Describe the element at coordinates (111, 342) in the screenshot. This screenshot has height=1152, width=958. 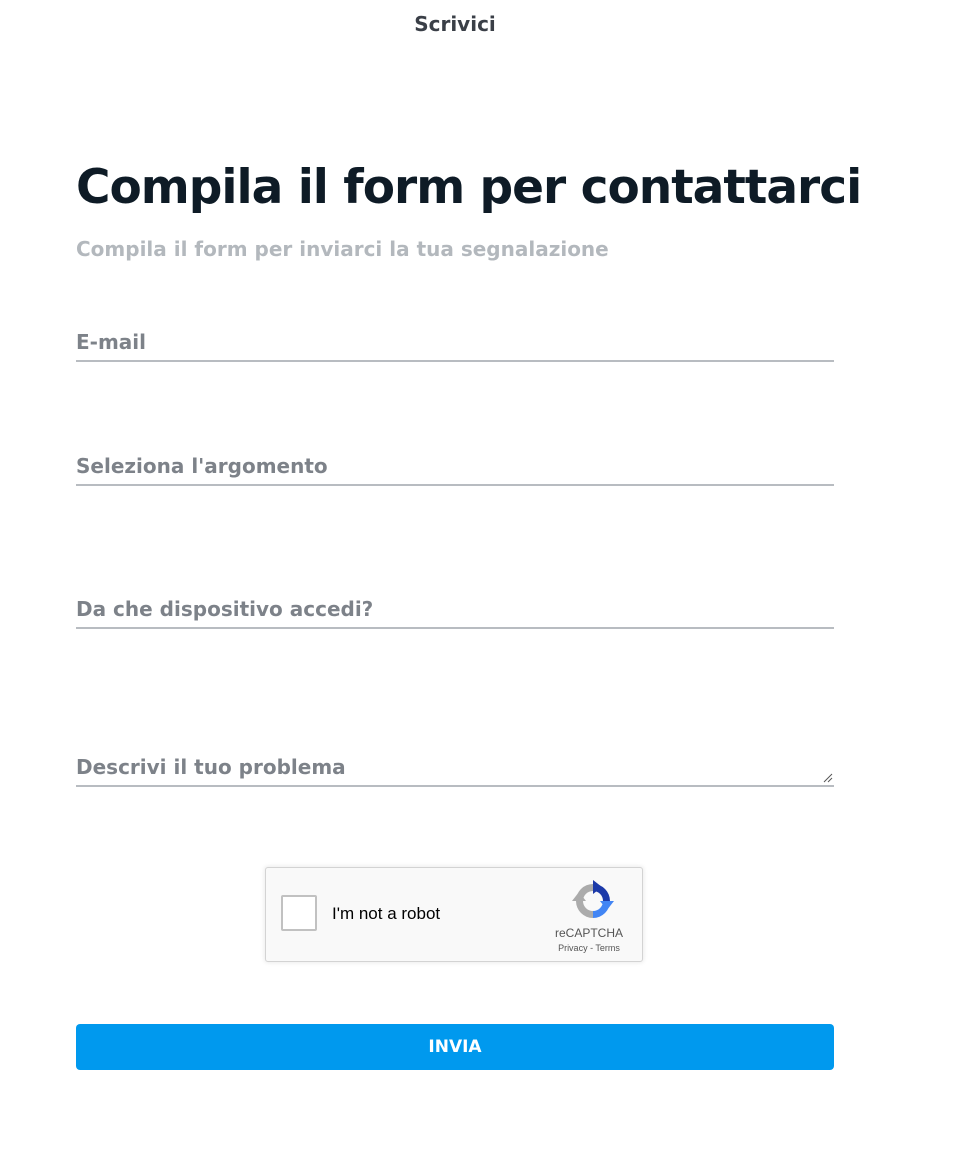
I see `email-field-label: E-mail` at that location.